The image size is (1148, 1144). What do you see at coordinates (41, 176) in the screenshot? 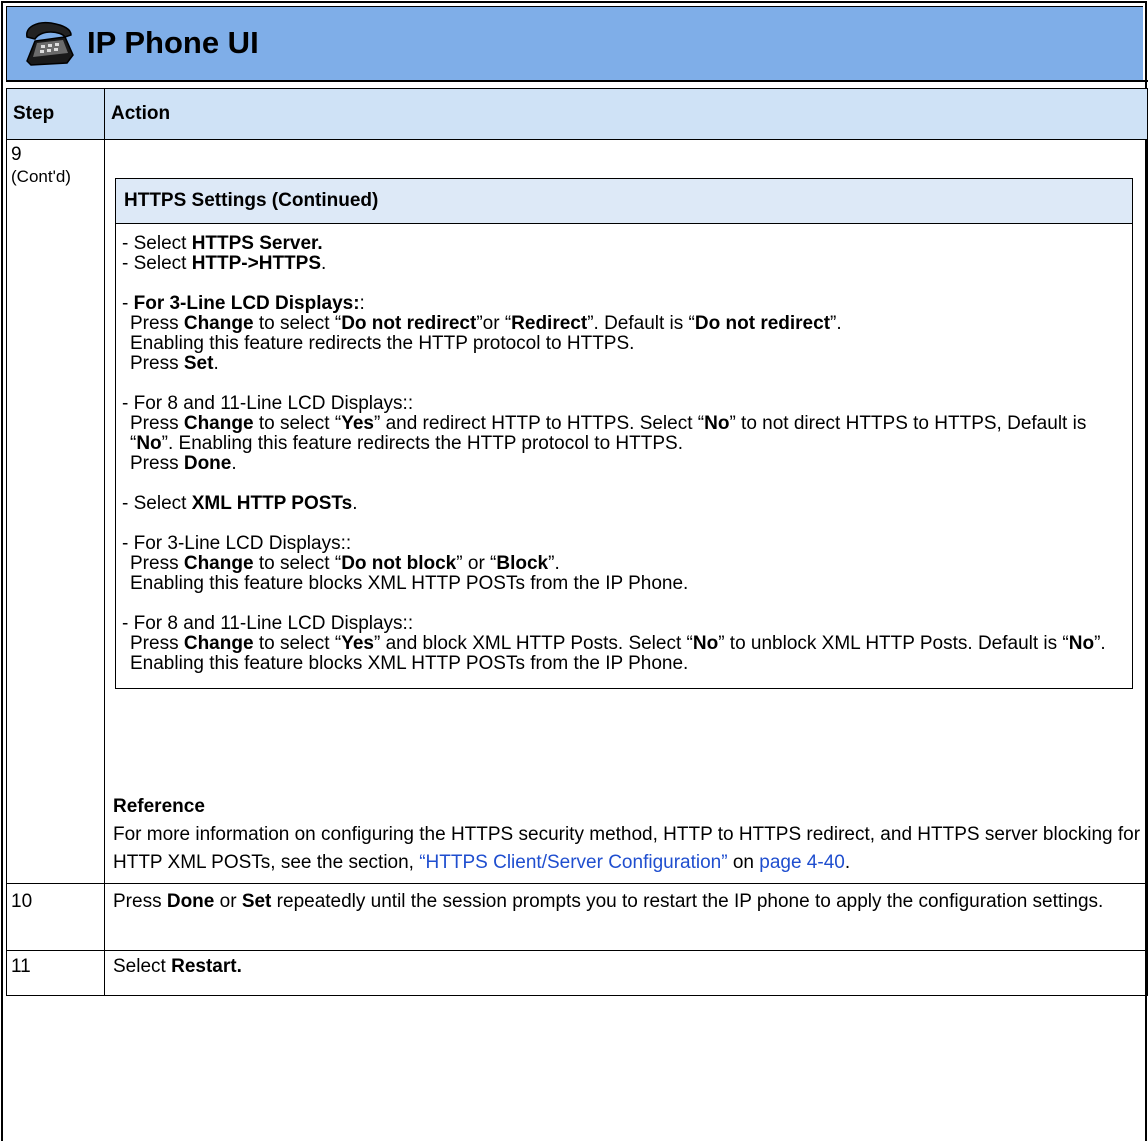
I see `step-note: (Cont'd)` at bounding box center [41, 176].